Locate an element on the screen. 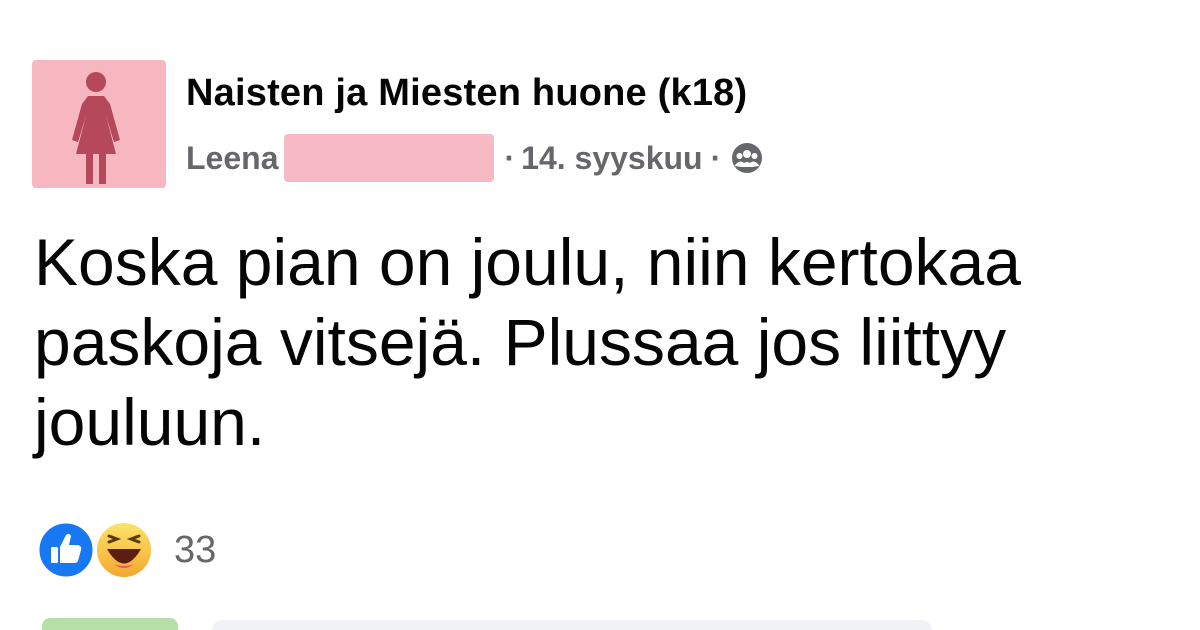  reactions-summary: 33 is located at coordinates (126, 550).